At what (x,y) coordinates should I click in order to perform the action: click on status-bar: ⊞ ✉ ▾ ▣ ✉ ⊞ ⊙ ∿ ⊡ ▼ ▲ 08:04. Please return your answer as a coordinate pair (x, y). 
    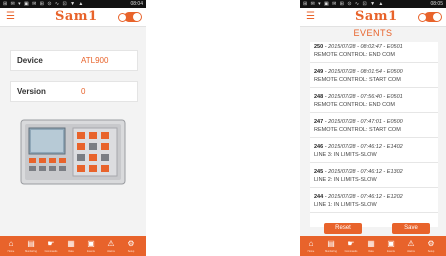
    Looking at the image, I should click on (73, 4).